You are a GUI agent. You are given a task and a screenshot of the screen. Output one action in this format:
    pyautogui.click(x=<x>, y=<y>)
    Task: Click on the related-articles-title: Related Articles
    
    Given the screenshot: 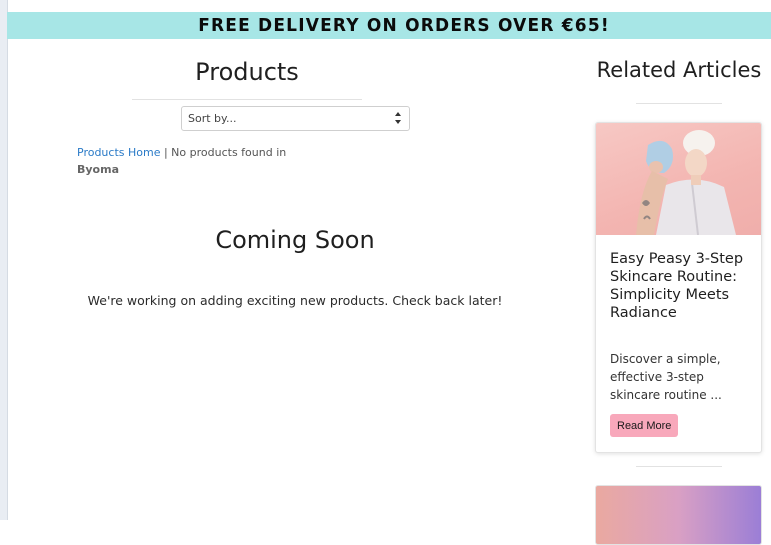 What is the action you would take?
    pyautogui.click(x=679, y=70)
    